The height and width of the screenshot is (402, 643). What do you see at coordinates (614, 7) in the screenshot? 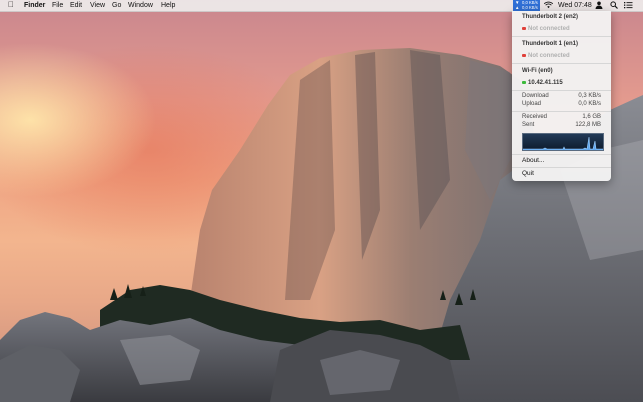
I see `search-icon` at bounding box center [614, 7].